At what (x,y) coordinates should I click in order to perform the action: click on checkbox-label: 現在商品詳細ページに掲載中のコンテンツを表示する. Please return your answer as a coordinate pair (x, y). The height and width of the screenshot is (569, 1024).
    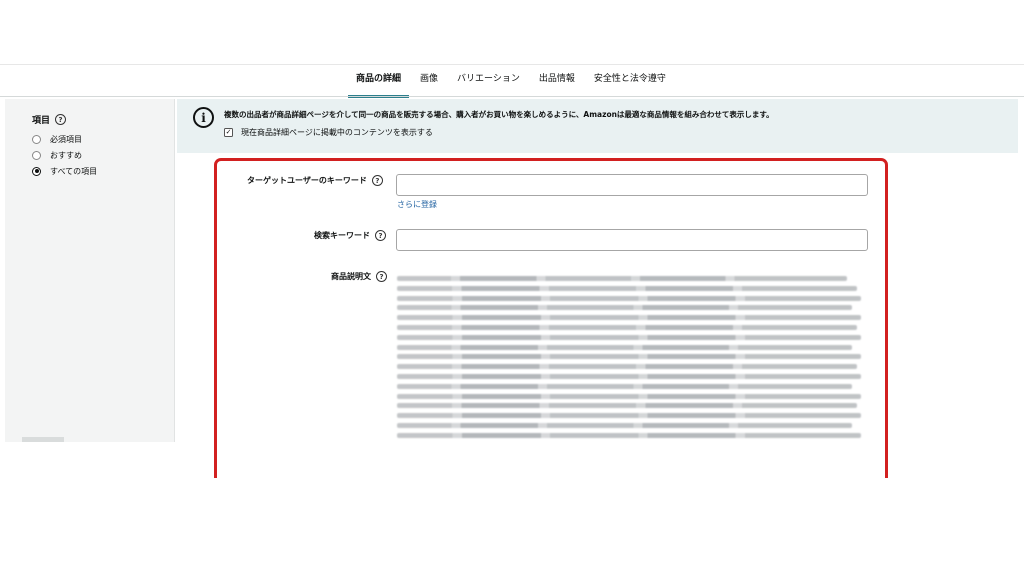
    Looking at the image, I should click on (337, 132).